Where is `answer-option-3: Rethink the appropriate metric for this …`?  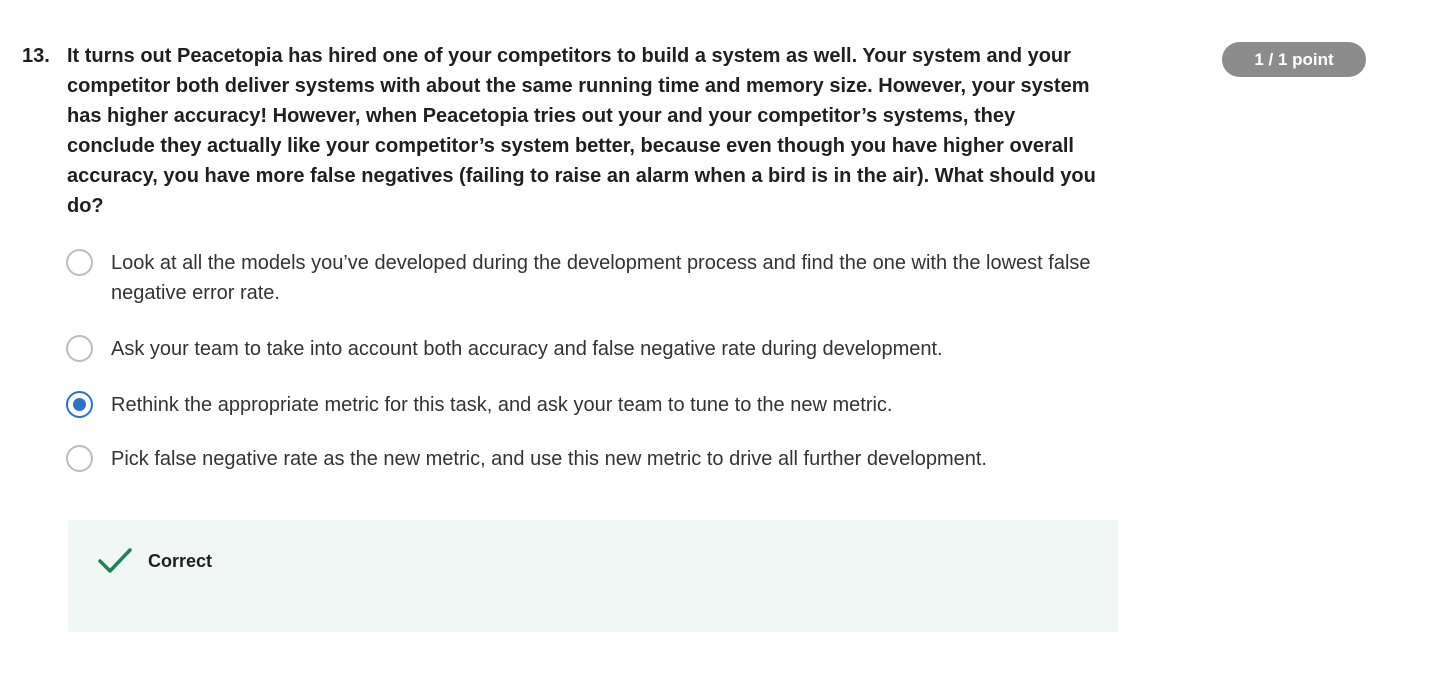
answer-option-3: Rethink the appropriate metric for this … is located at coordinates (596, 405).